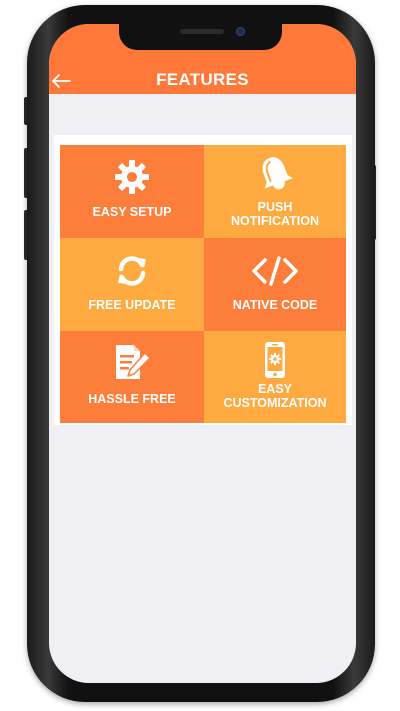 This screenshot has width=400, height=711. What do you see at coordinates (132, 177) in the screenshot?
I see `gear-icon` at bounding box center [132, 177].